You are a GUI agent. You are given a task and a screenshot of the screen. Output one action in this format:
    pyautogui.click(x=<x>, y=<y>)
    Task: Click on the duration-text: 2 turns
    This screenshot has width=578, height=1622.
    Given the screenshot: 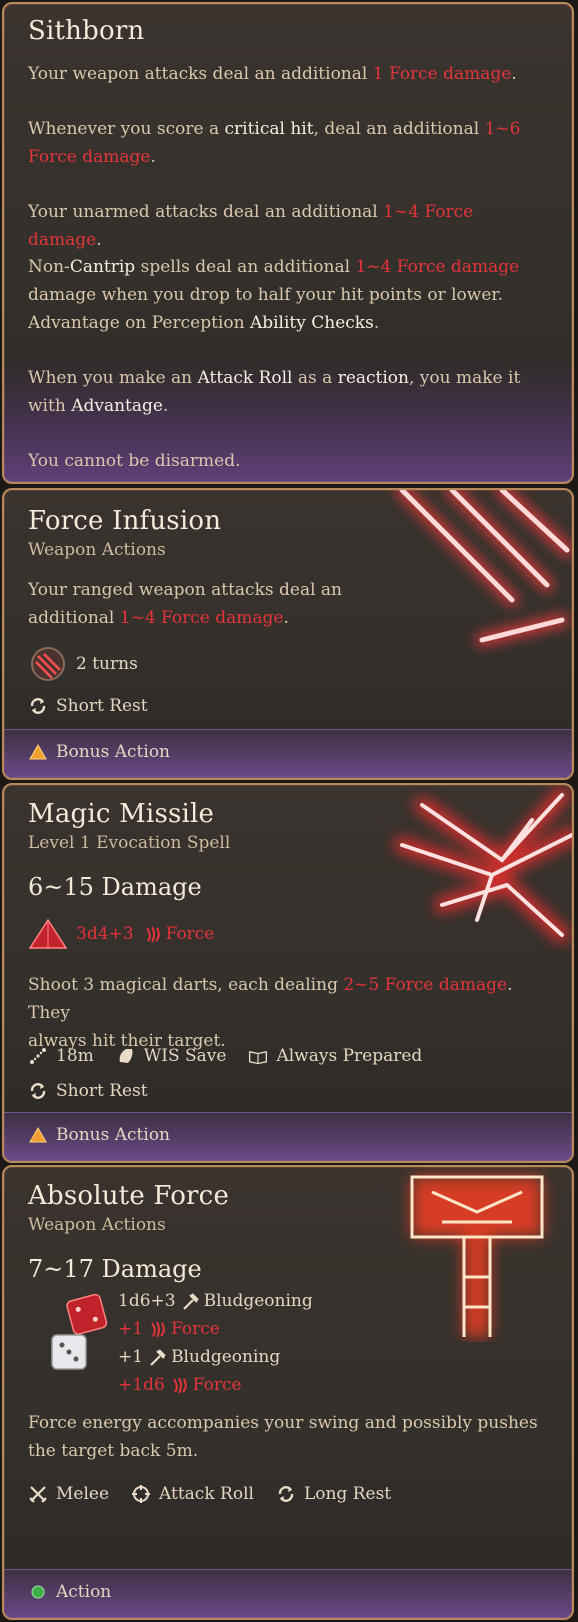 What is the action you would take?
    pyautogui.click(x=107, y=664)
    